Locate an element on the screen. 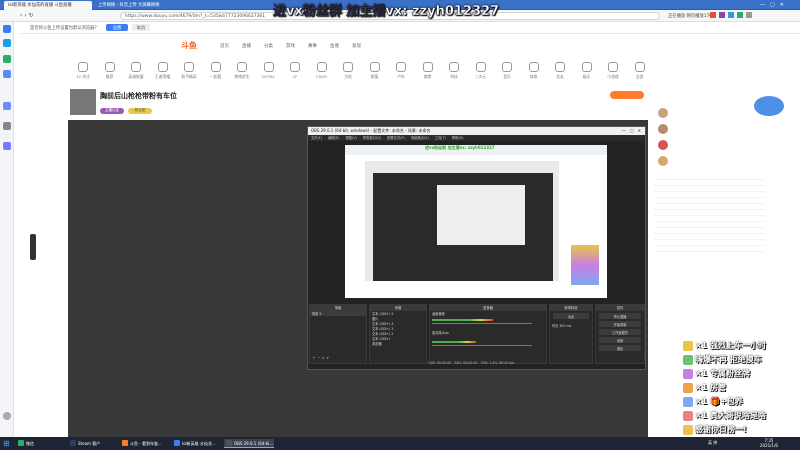  category-item: 小游戏 is located at coordinates (613, 71).